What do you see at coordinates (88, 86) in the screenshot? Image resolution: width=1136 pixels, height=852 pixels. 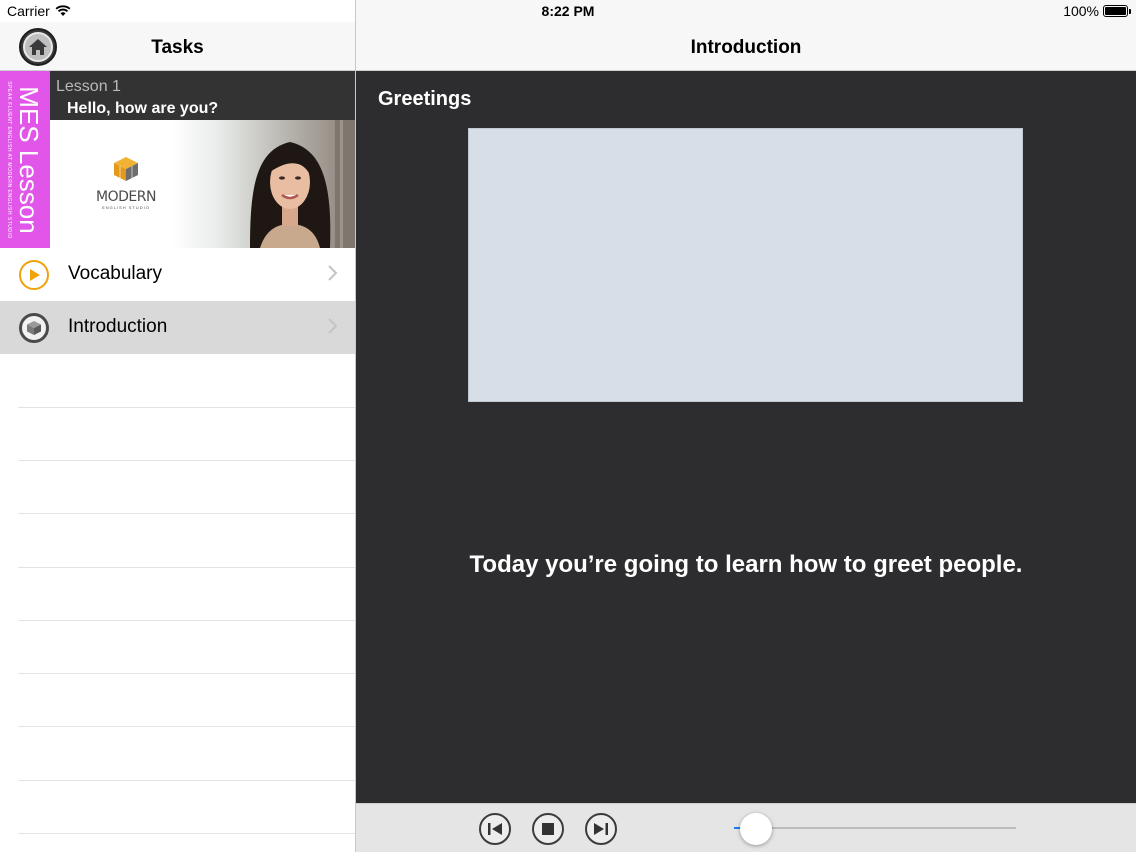 I see `lesson-number: Lesson 1` at bounding box center [88, 86].